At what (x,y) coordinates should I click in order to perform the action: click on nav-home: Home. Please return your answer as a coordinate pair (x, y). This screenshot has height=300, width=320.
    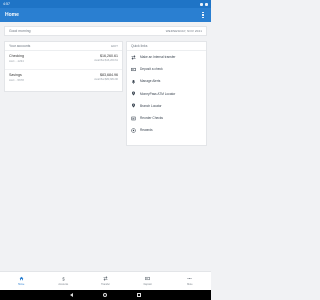
    Looking at the image, I should click on (21, 281).